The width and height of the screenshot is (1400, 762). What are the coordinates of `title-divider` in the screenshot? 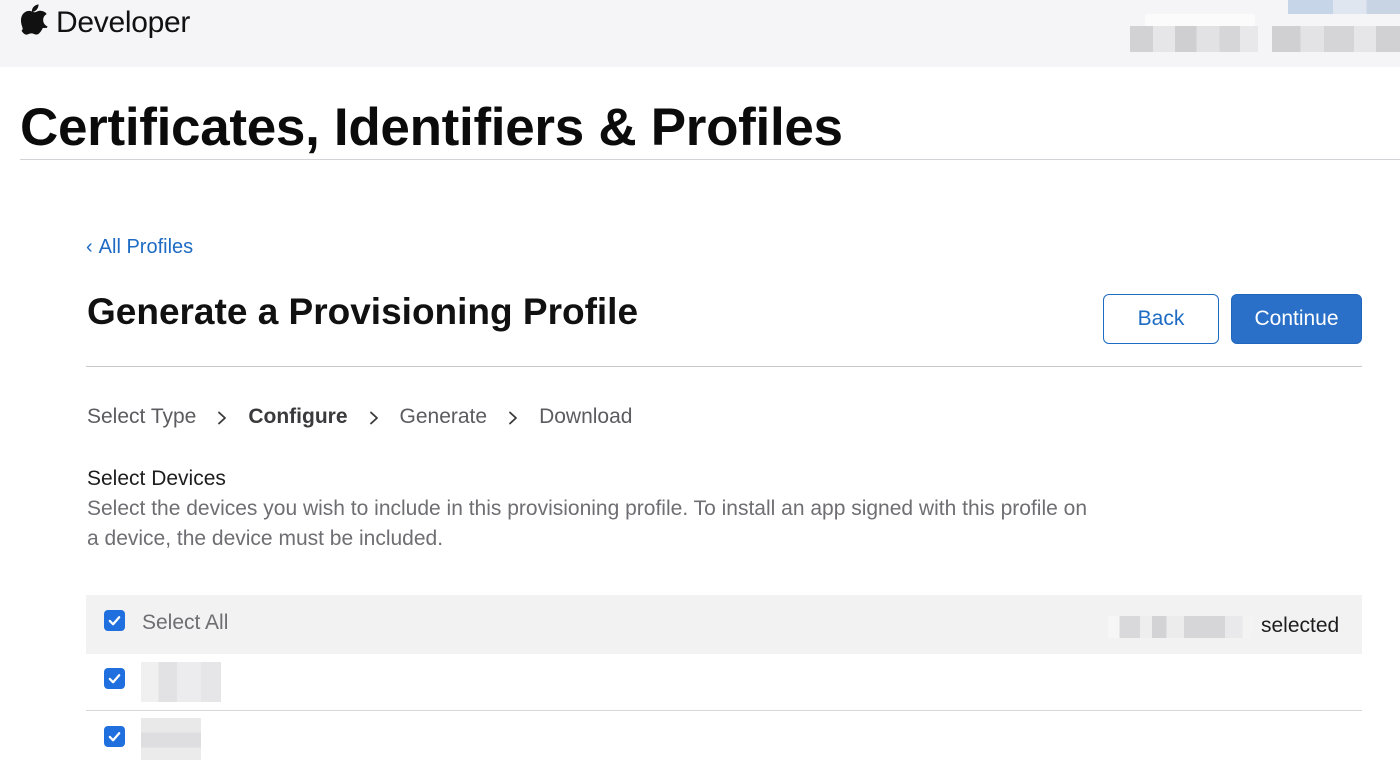 It's located at (710, 159).